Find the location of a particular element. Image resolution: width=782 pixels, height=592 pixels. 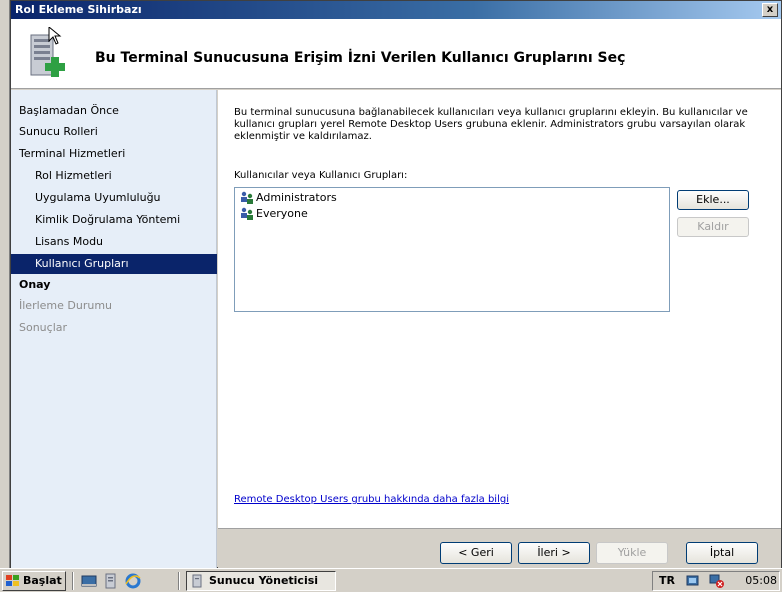

task-label: Sunucu Yöneticisi is located at coordinates (264, 580).